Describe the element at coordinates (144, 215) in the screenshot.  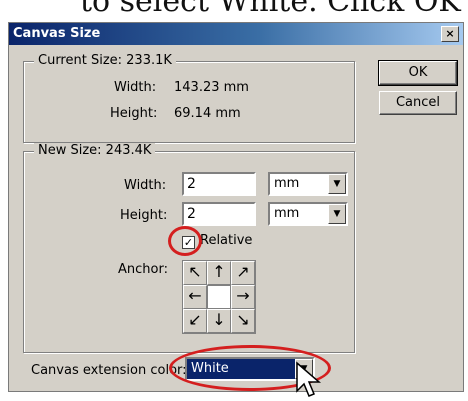
I see `new-height-label: Height:` at that location.